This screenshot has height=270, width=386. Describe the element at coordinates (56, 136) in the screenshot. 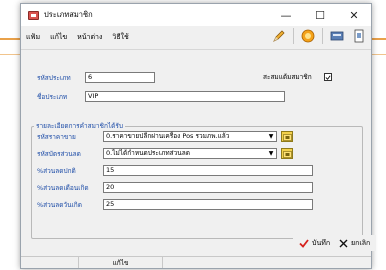

I see `price-label: รหัสราคาขาย` at that location.